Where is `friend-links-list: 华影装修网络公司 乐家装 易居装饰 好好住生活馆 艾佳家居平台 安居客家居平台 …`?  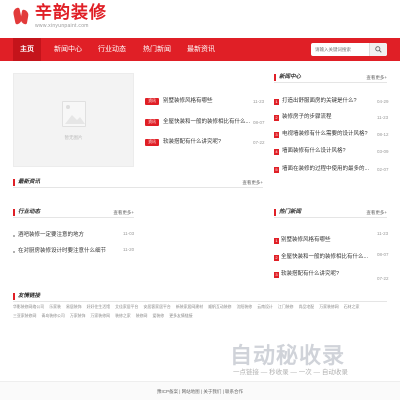
friend-links-list: 华影装修网络公司 乐家装 易居装饰 好好住生活馆 艾佳家居平台 安居客家居平台 … is located at coordinates (200, 311).